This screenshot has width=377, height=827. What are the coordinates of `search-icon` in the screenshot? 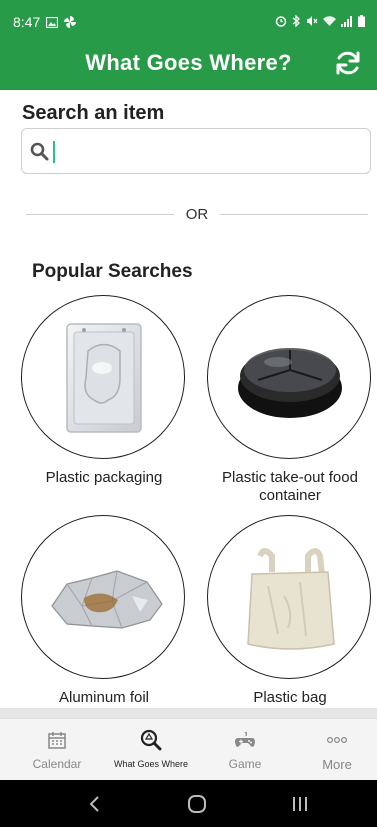 It's located at (39, 151).